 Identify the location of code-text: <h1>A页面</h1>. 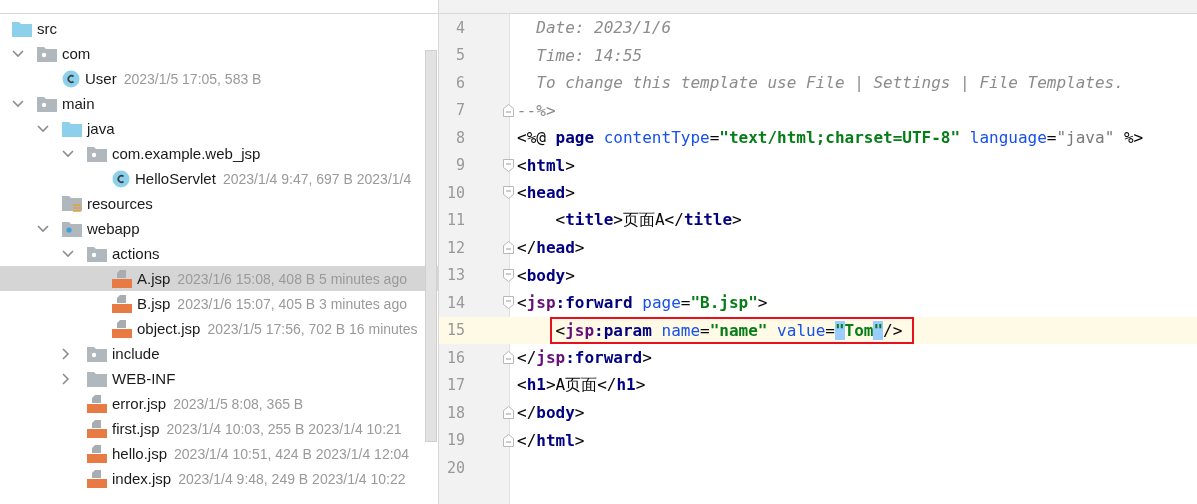
(581, 385).